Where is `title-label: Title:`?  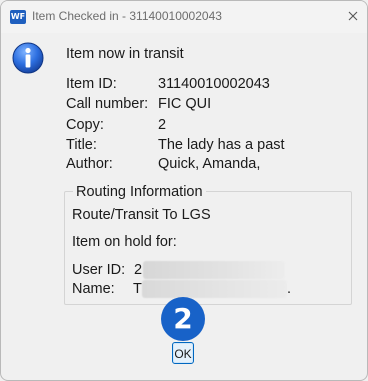 title-label: Title: is located at coordinates (81, 145).